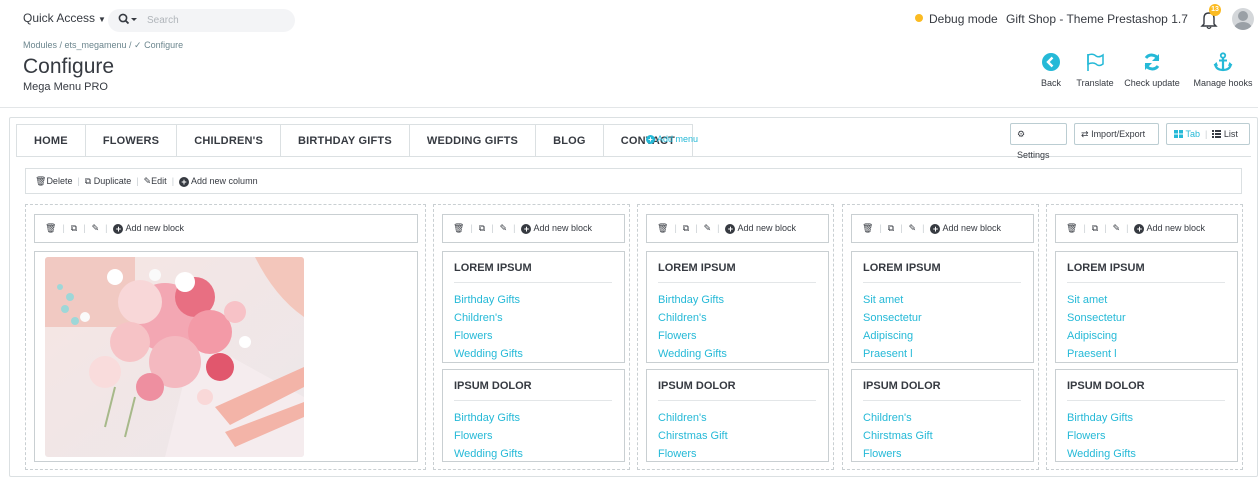 The width and height of the screenshot is (1258, 489). Describe the element at coordinates (130, 140) in the screenshot. I see `tab-flowers: FLOWERS` at that location.